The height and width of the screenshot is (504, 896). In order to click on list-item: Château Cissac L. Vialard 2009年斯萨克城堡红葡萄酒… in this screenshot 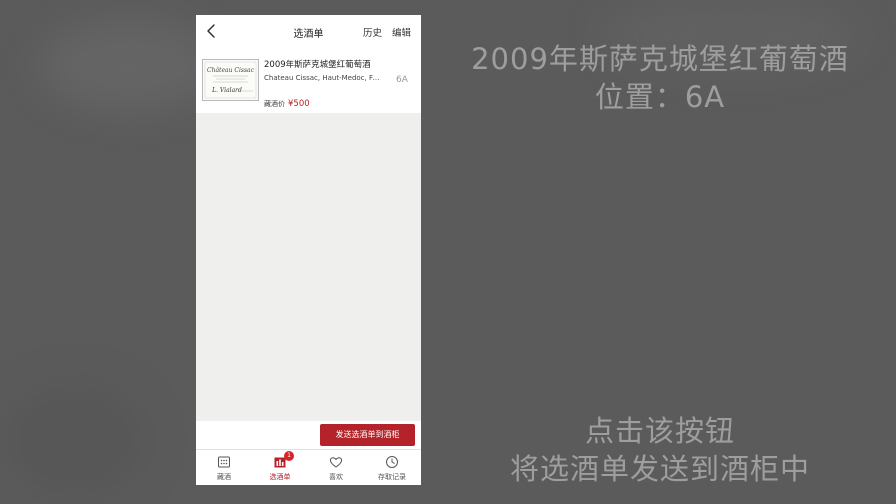, I will do `click(308, 80)`.